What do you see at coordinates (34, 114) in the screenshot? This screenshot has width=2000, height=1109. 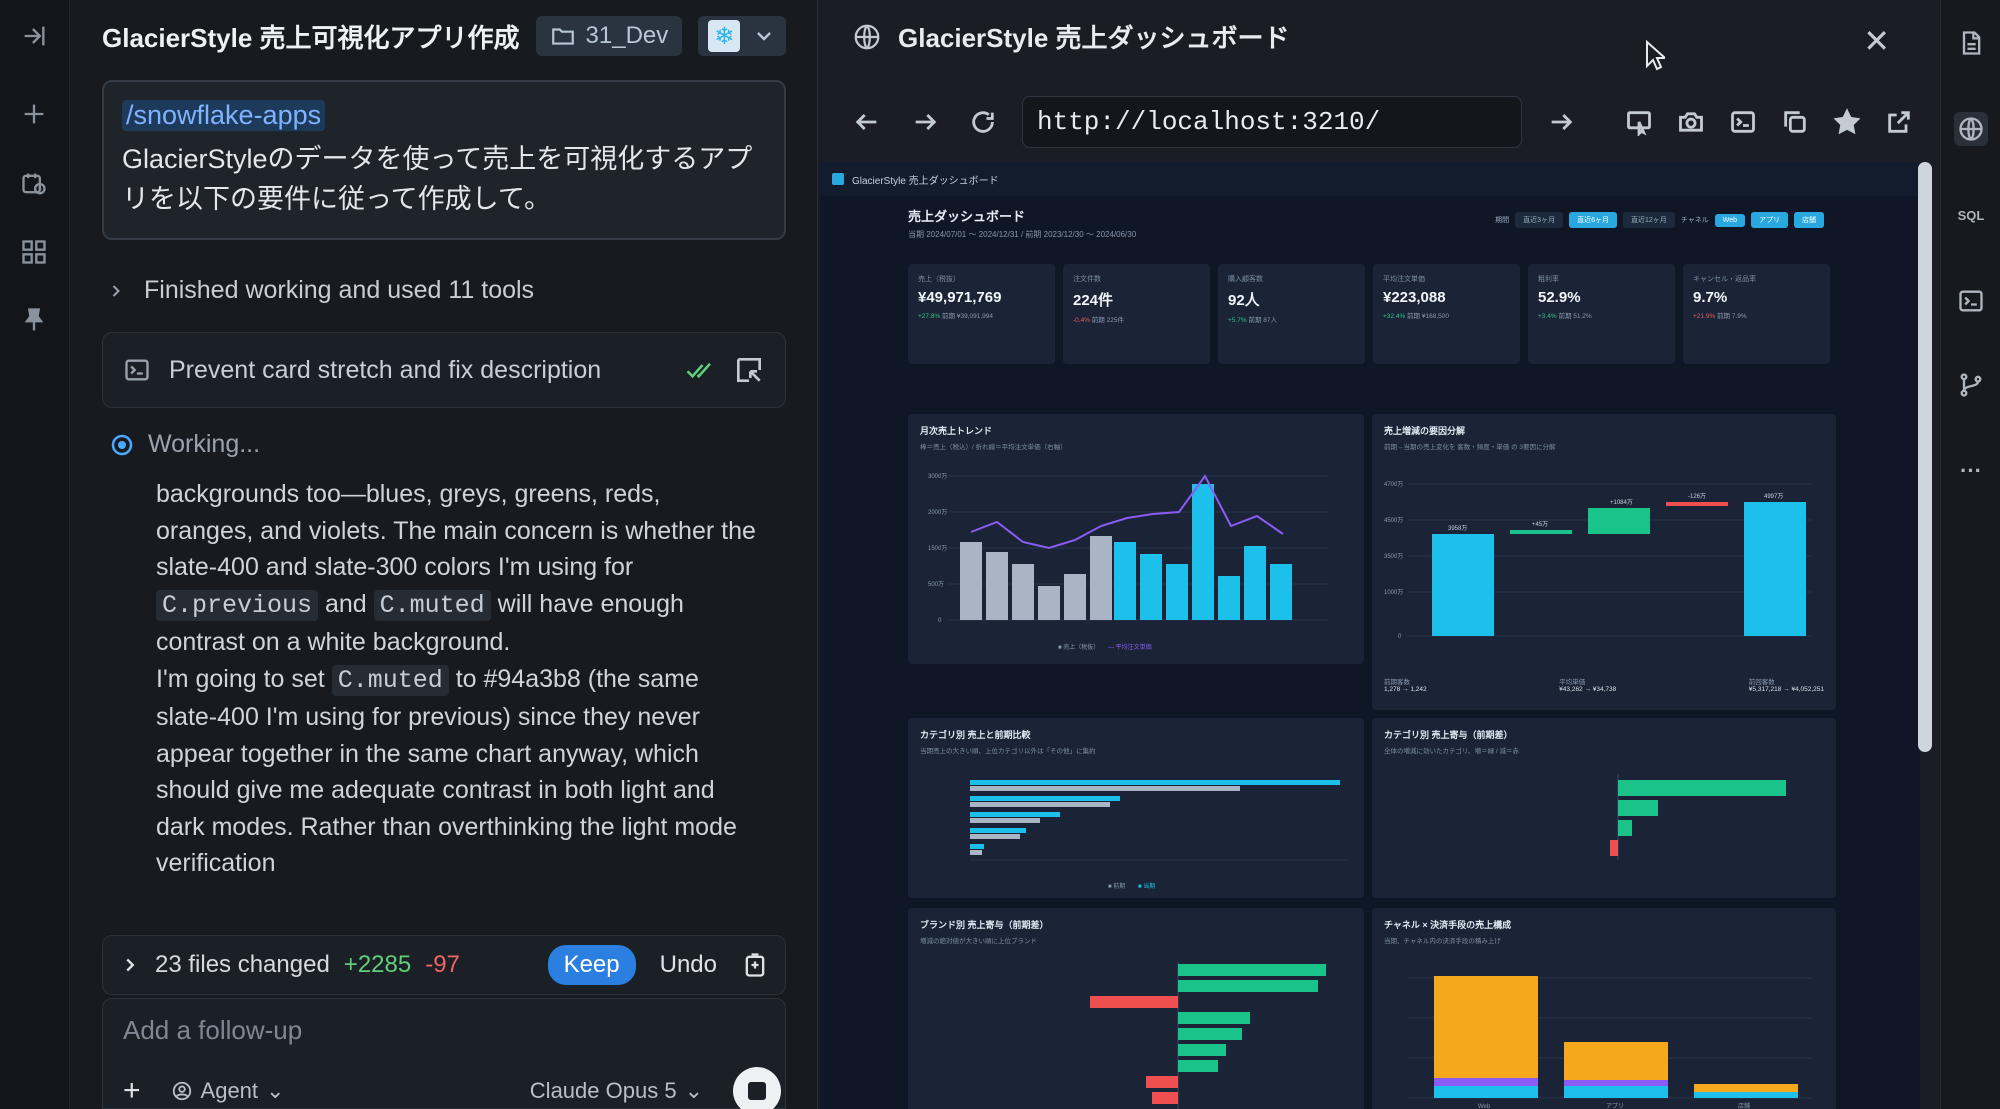 I see `plus-icon` at bounding box center [34, 114].